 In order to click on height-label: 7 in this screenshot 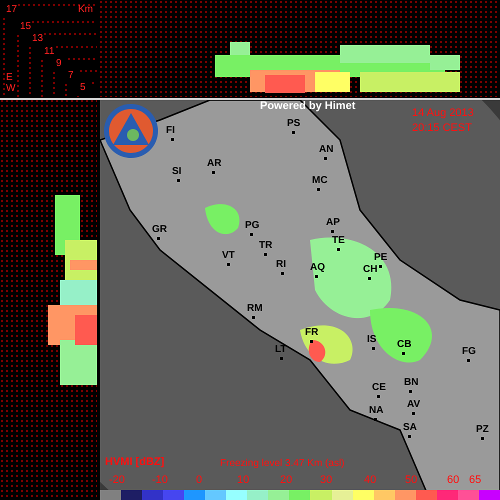, I will do `click(71, 76)`.